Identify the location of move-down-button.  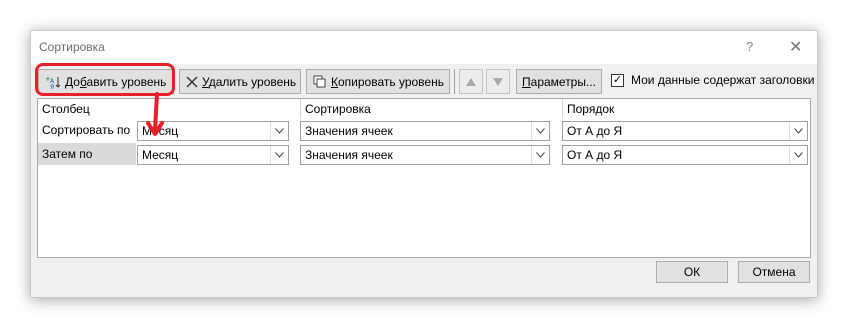
(498, 81).